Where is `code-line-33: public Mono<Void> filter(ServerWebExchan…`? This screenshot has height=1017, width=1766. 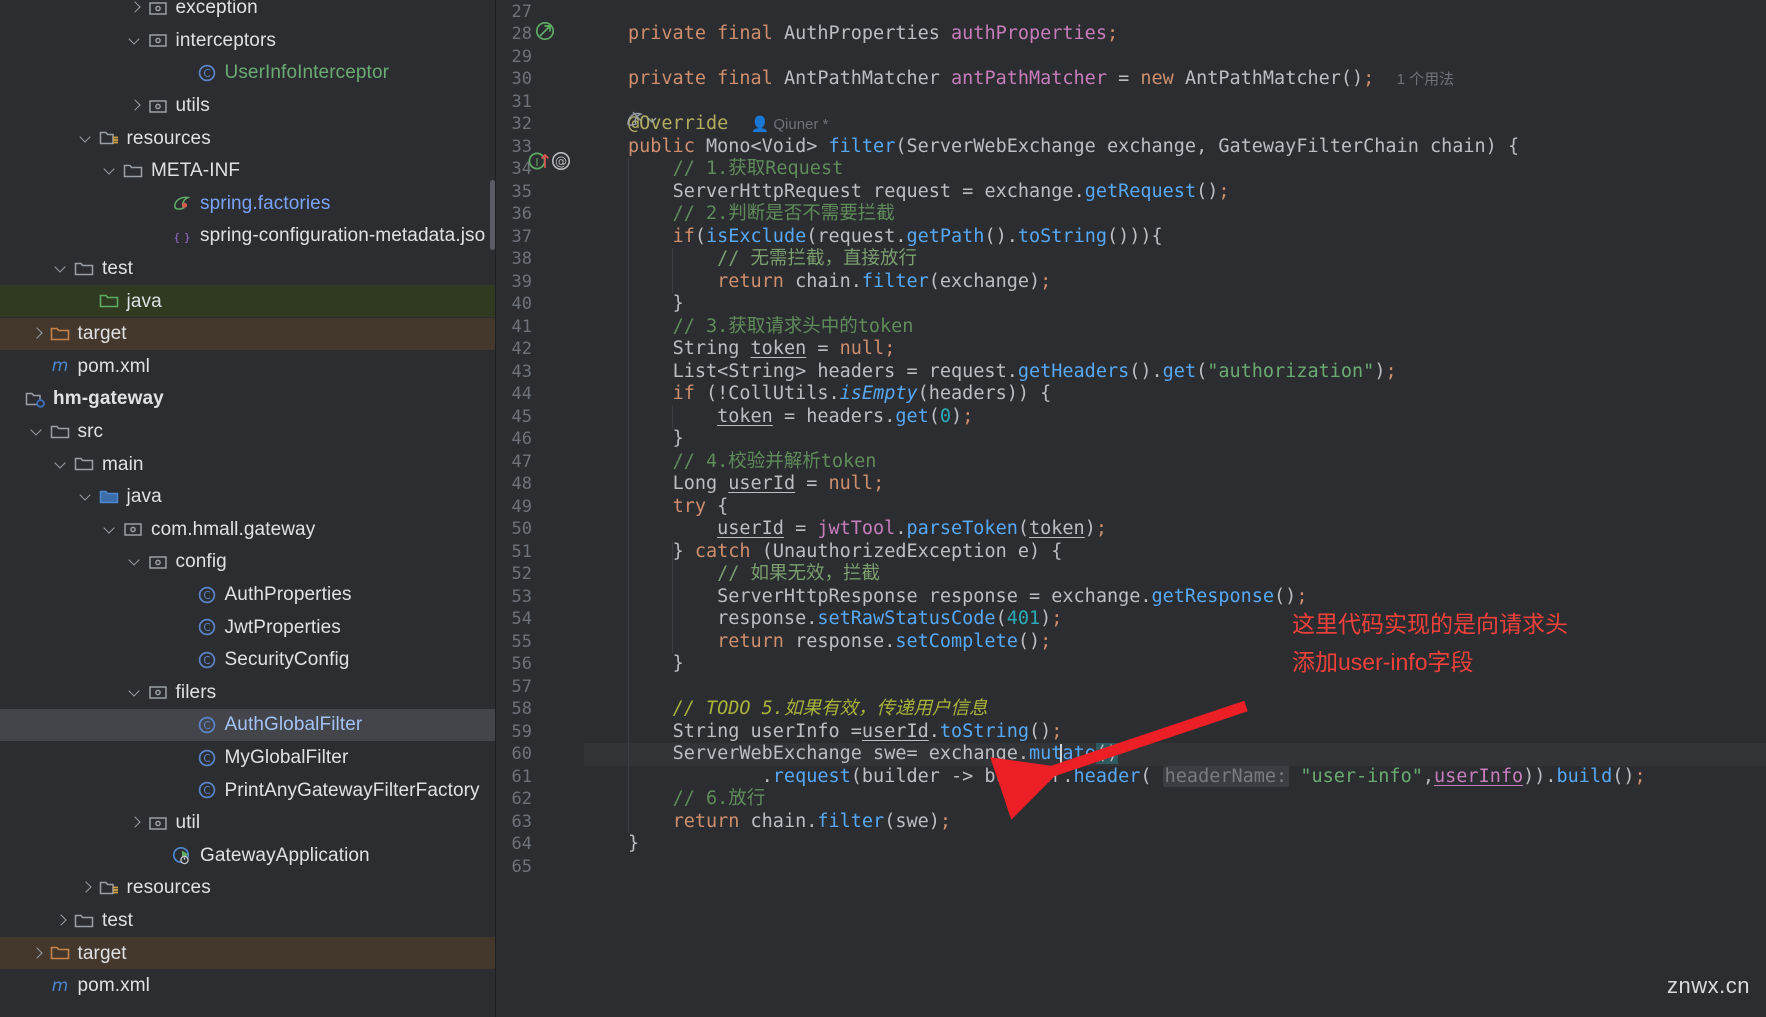
code-line-33: public Mono<Void> filter(ServerWebExchan… is located at coordinates (1073, 147).